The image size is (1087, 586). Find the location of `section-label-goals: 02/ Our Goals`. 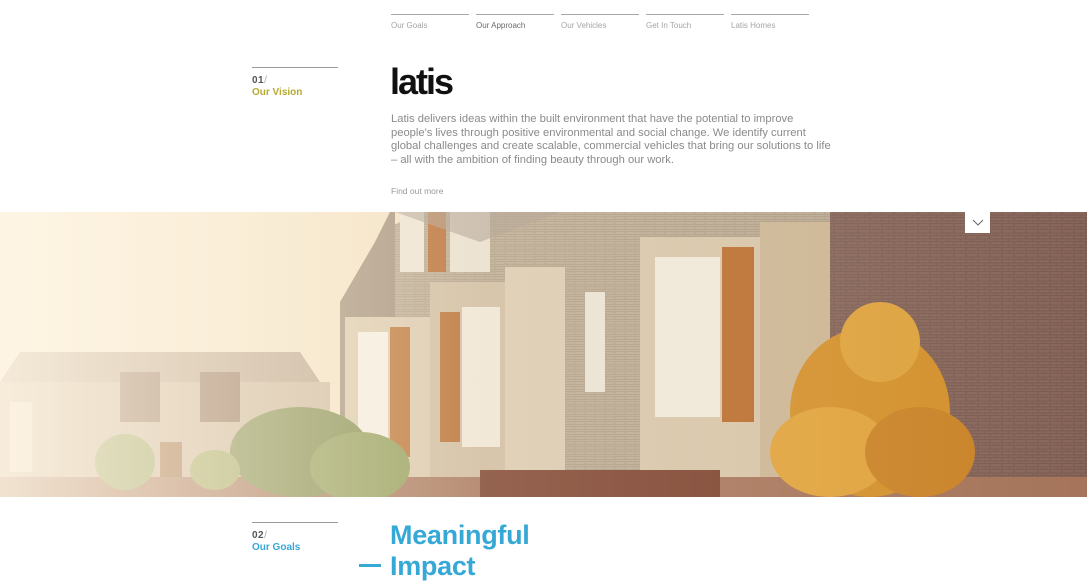

section-label-goals: 02/ Our Goals is located at coordinates (295, 537).